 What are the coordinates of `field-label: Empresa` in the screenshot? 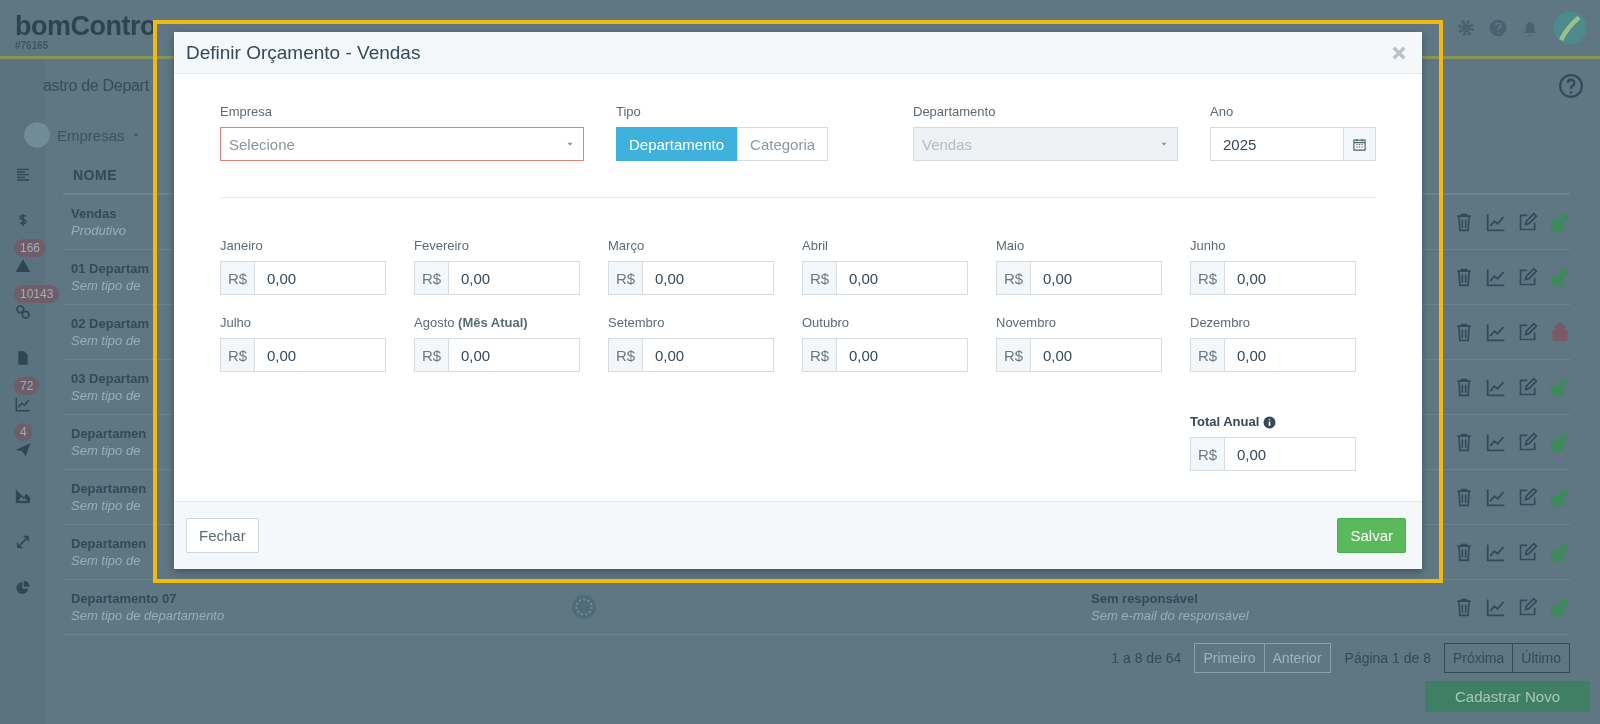 It's located at (247, 112).